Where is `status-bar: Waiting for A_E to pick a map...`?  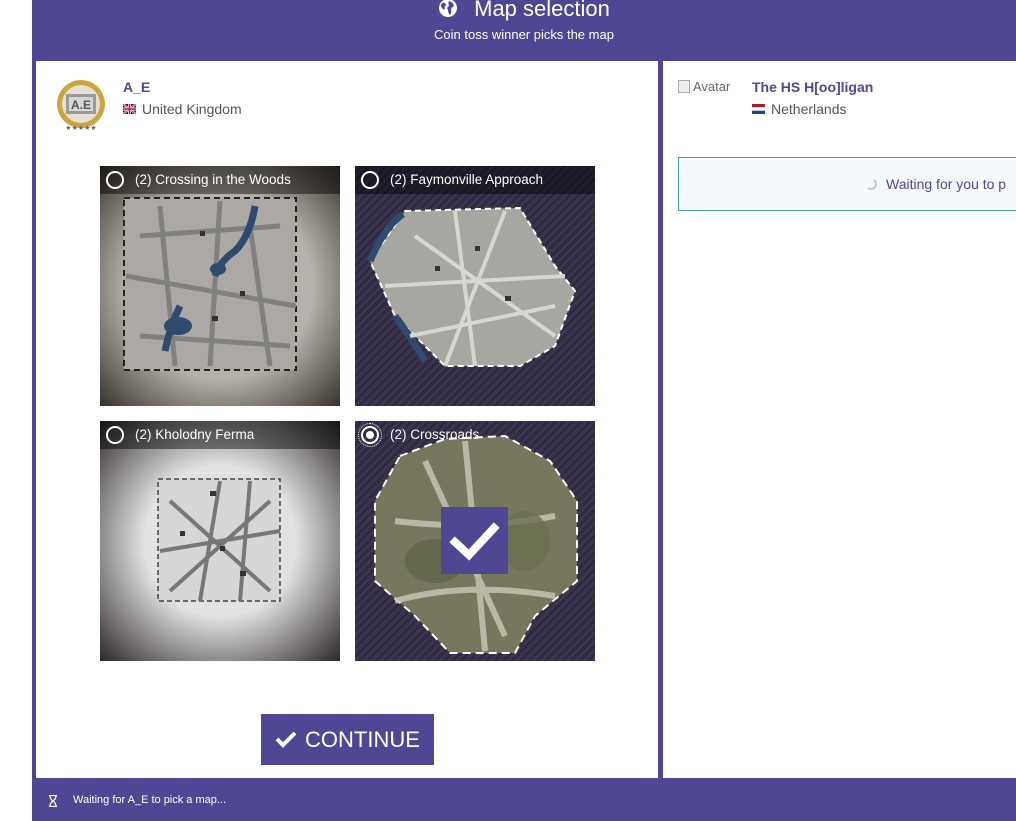
status-bar: Waiting for A_E to pick a map... is located at coordinates (524, 800).